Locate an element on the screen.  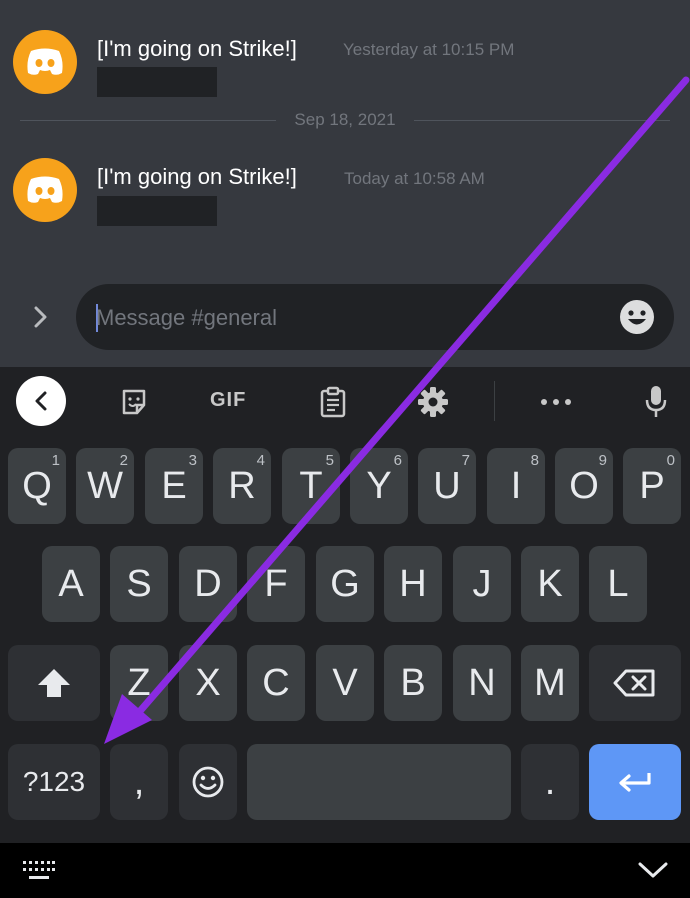
key-q: Q1 is located at coordinates (37, 486).